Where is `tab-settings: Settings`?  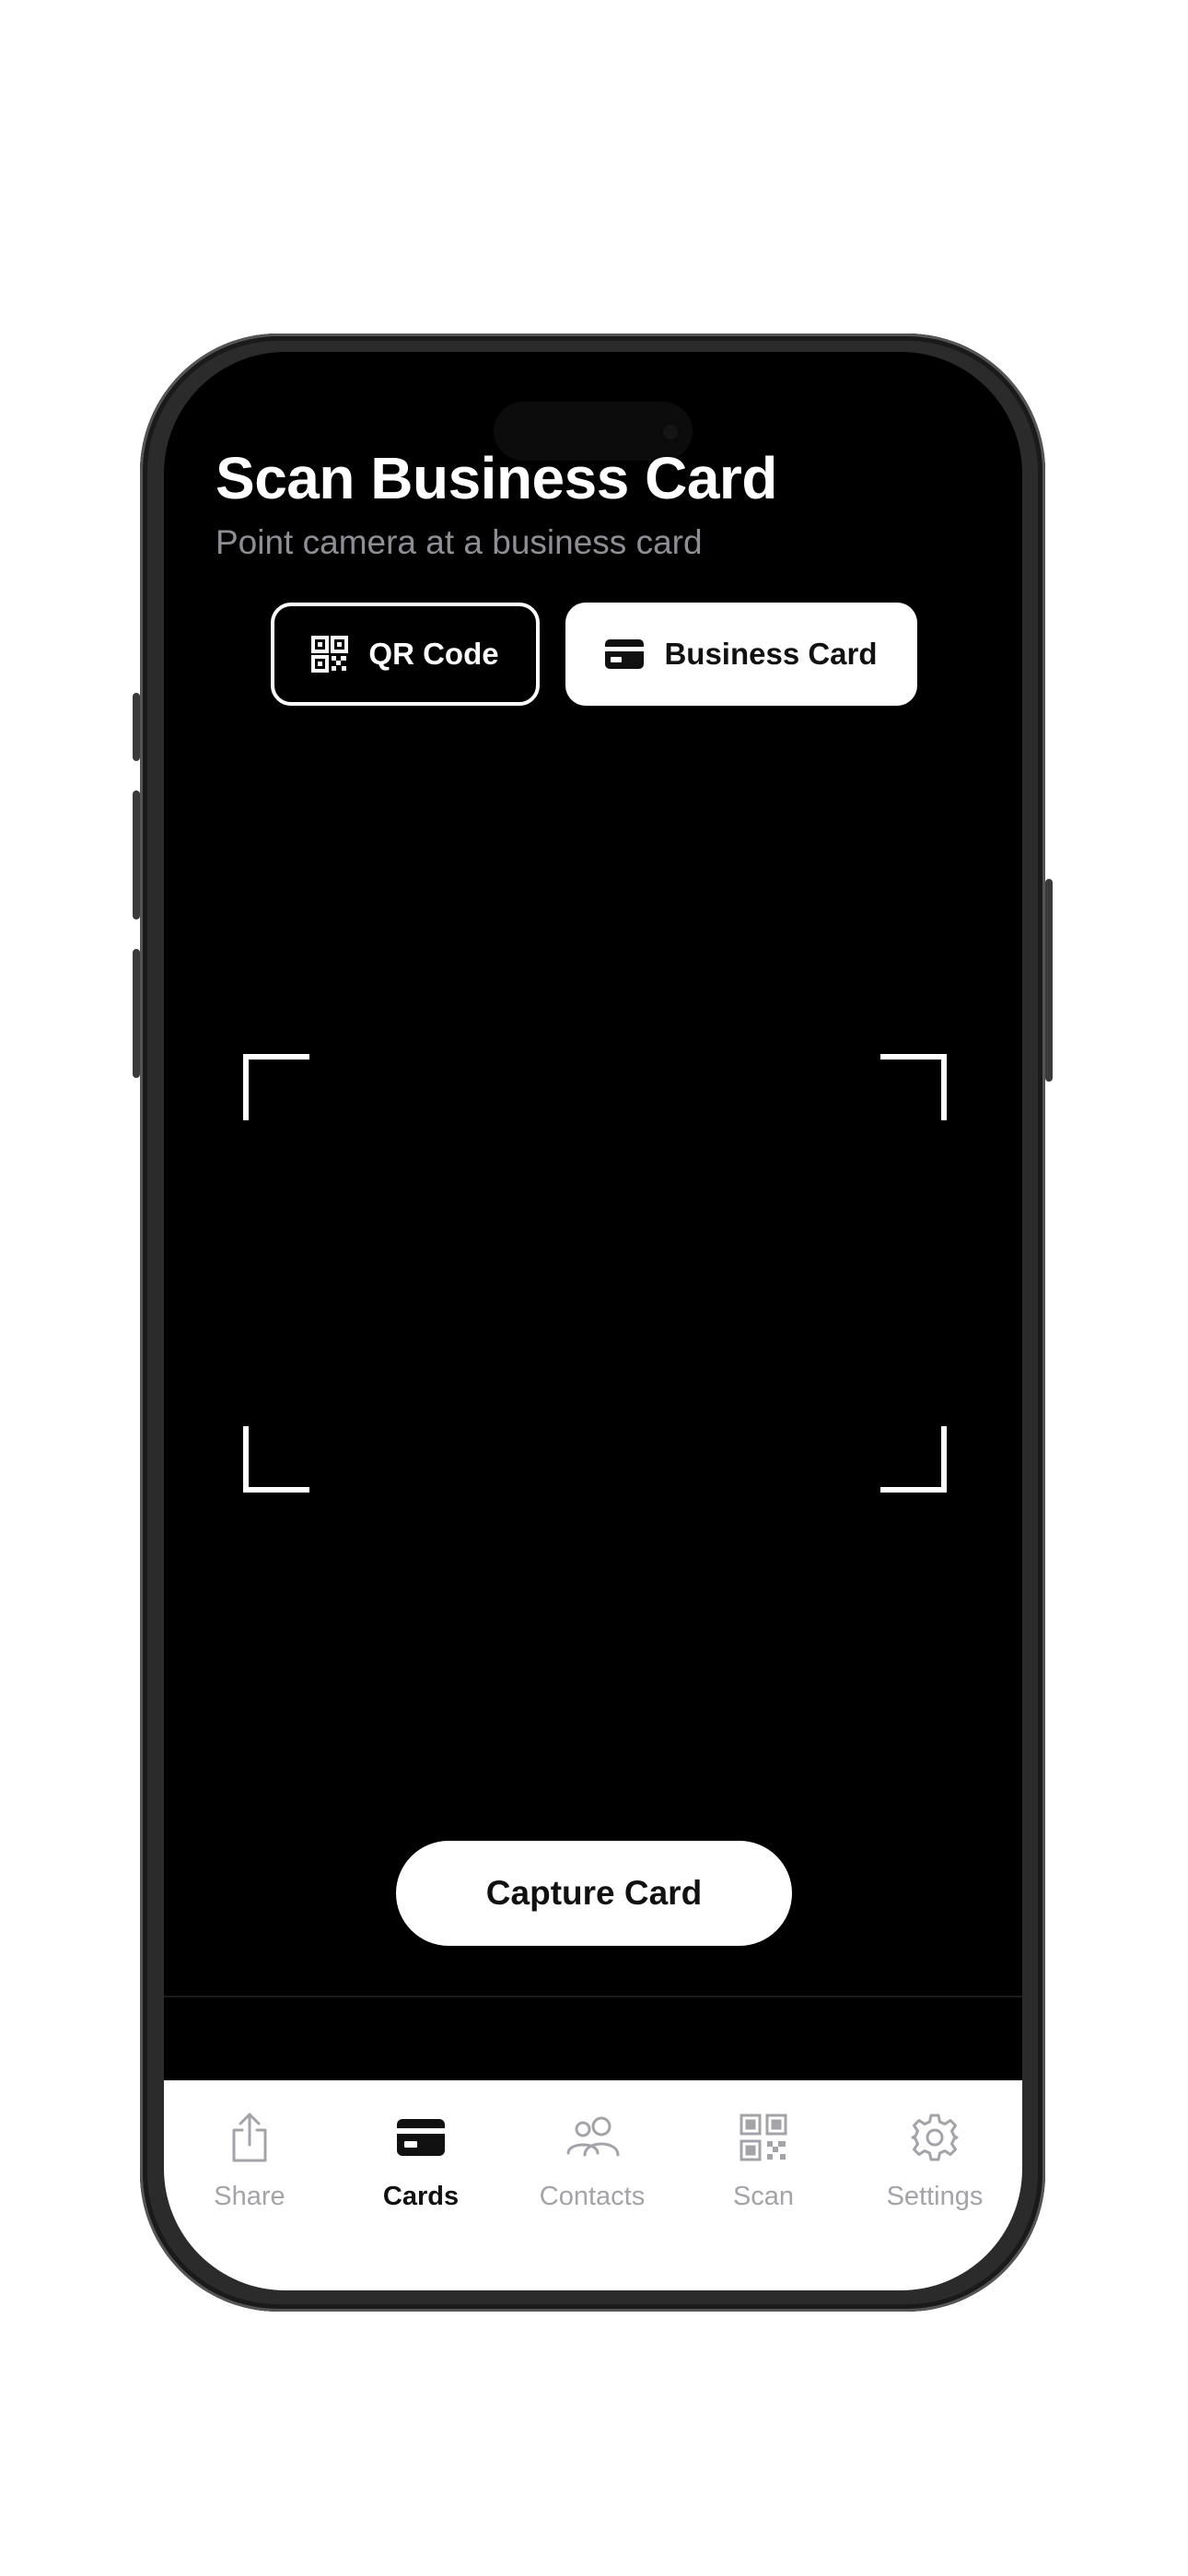
tab-settings: Settings is located at coordinates (934, 2172).